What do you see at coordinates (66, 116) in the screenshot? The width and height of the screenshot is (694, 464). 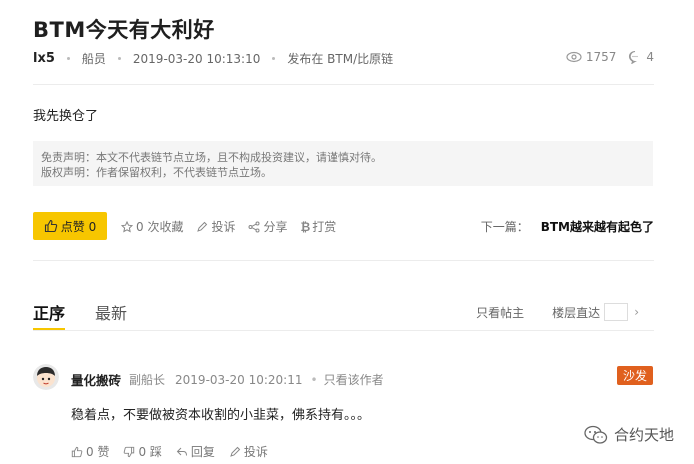 I see `post-content: 我先换仓了` at bounding box center [66, 116].